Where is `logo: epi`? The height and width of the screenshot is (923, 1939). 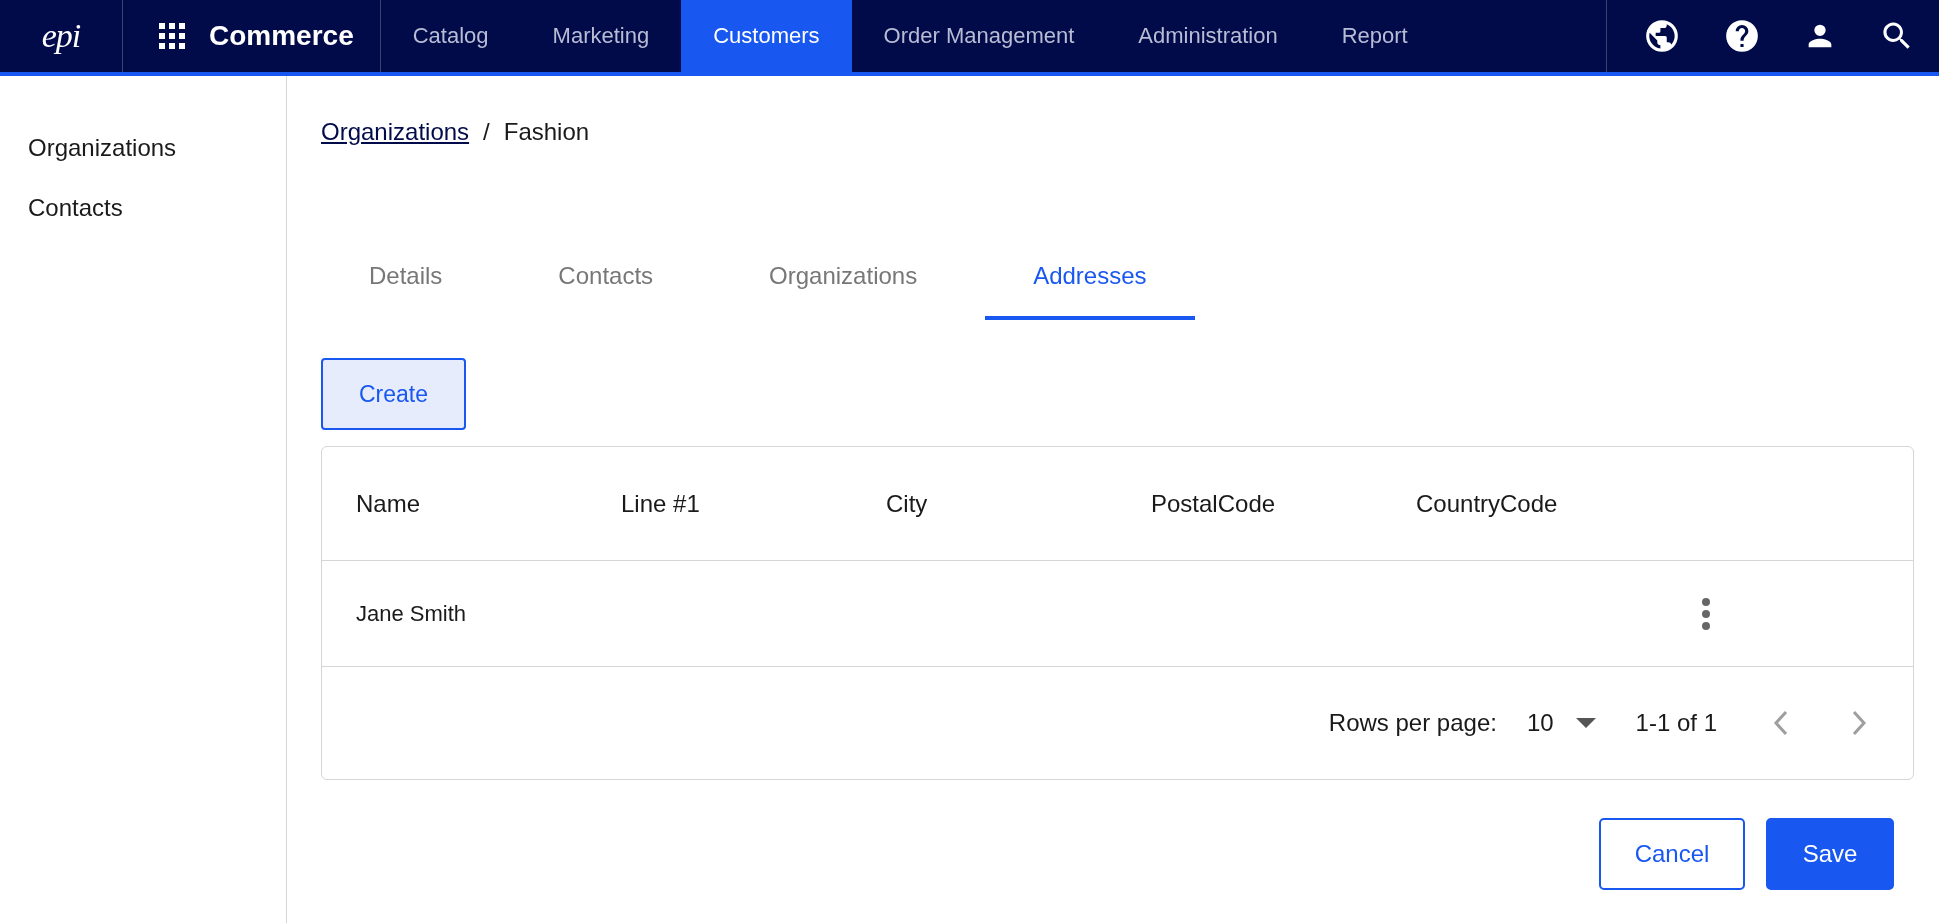
logo: epi is located at coordinates (61, 36).